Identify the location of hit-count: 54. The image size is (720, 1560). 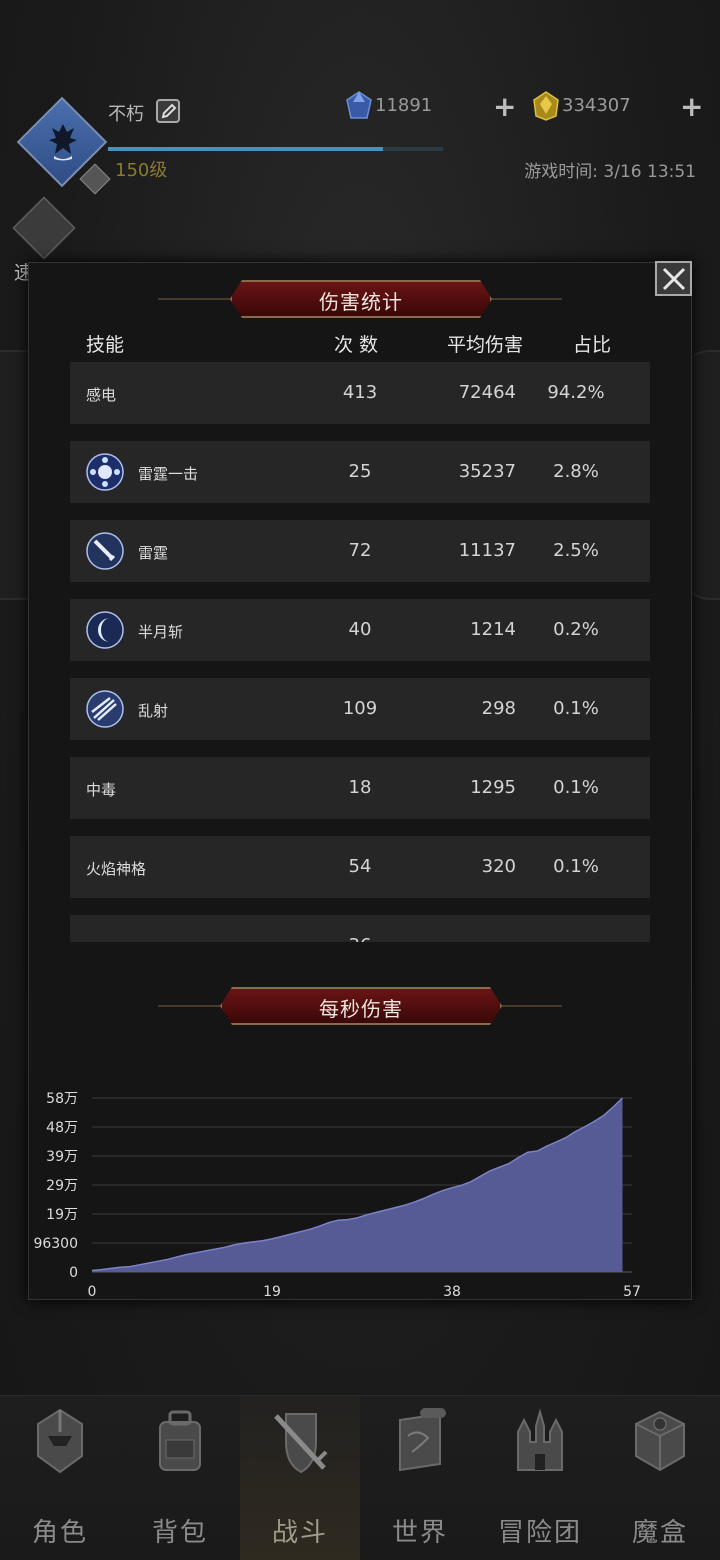
(360, 866).